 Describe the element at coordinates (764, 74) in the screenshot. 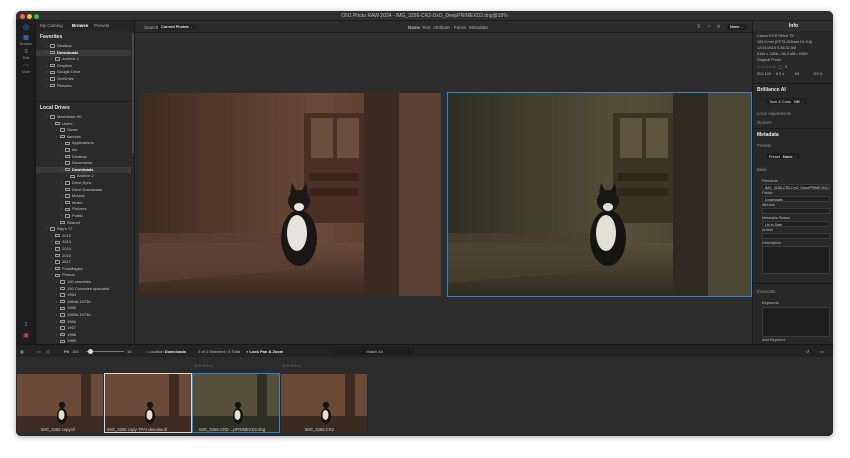

I see `exif-value: ISO 100` at that location.